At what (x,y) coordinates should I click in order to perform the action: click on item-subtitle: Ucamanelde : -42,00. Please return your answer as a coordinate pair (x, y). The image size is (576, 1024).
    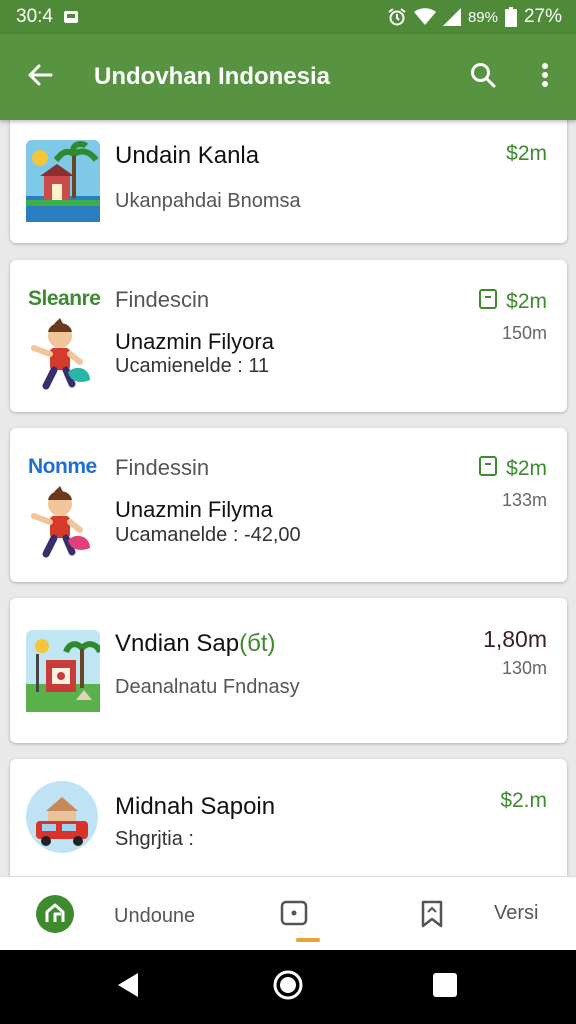
    Looking at the image, I should click on (208, 535).